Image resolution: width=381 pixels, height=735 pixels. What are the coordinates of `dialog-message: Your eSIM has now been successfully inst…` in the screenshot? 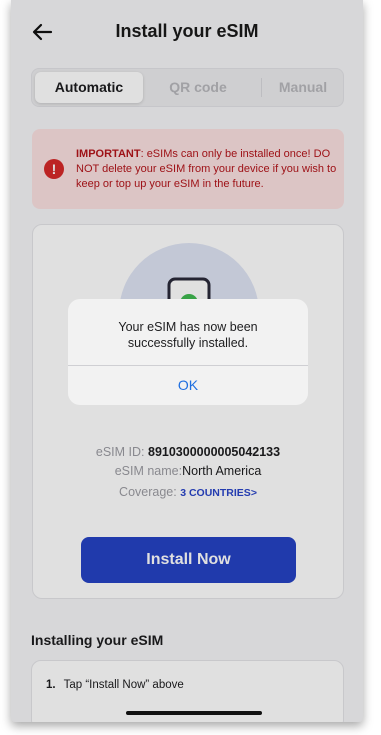 It's located at (188, 335).